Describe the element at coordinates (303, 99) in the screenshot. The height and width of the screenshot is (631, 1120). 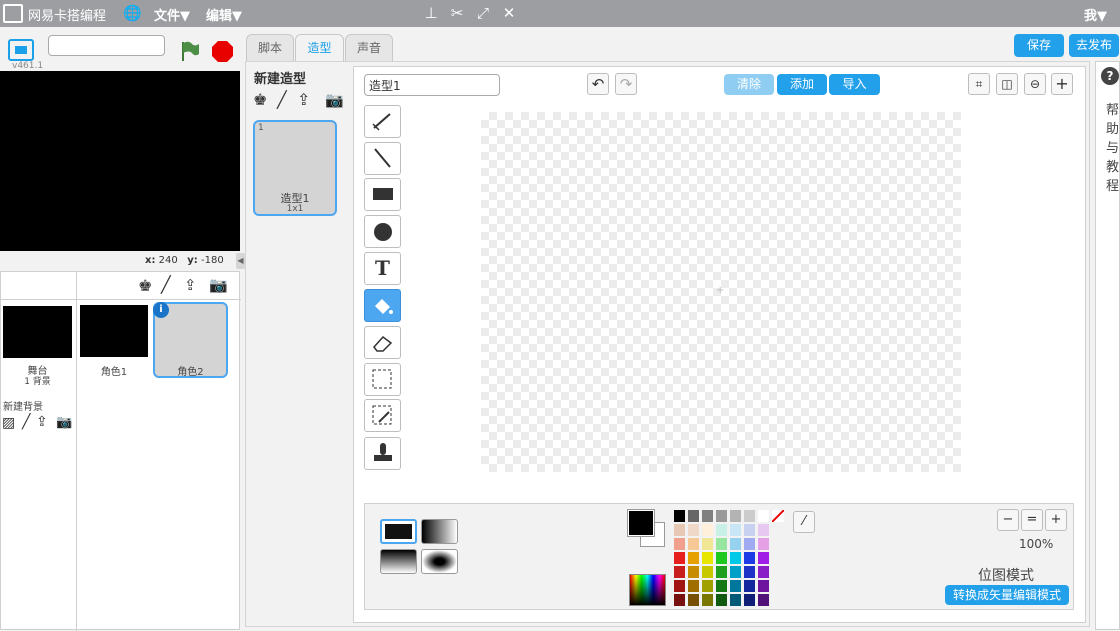
I see `costume-upload-icon: ⇪` at that location.